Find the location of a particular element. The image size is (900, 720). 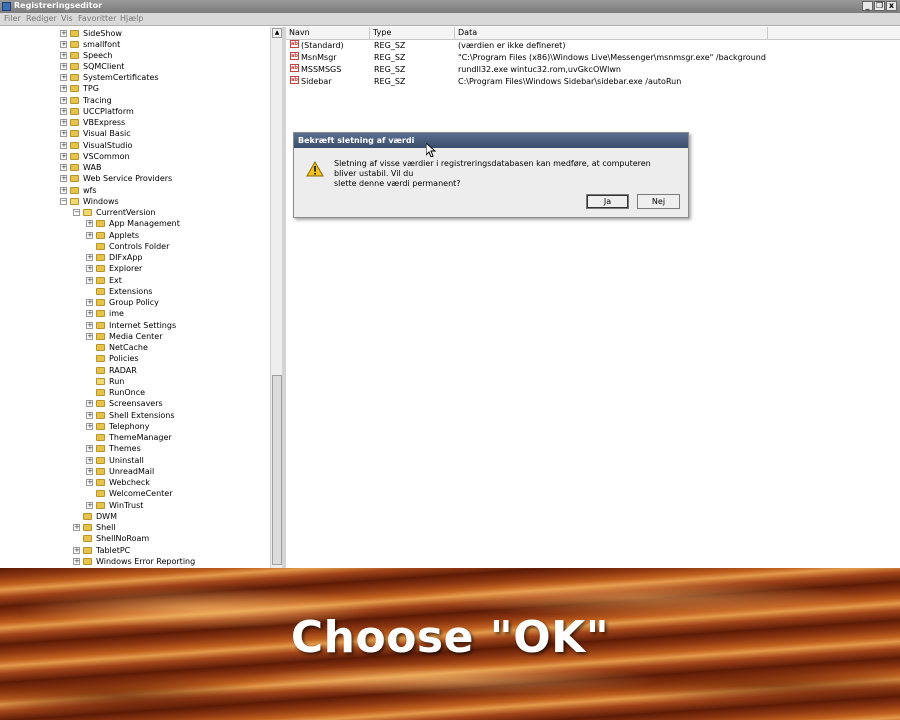

minimize-button: _ is located at coordinates (867, 6).